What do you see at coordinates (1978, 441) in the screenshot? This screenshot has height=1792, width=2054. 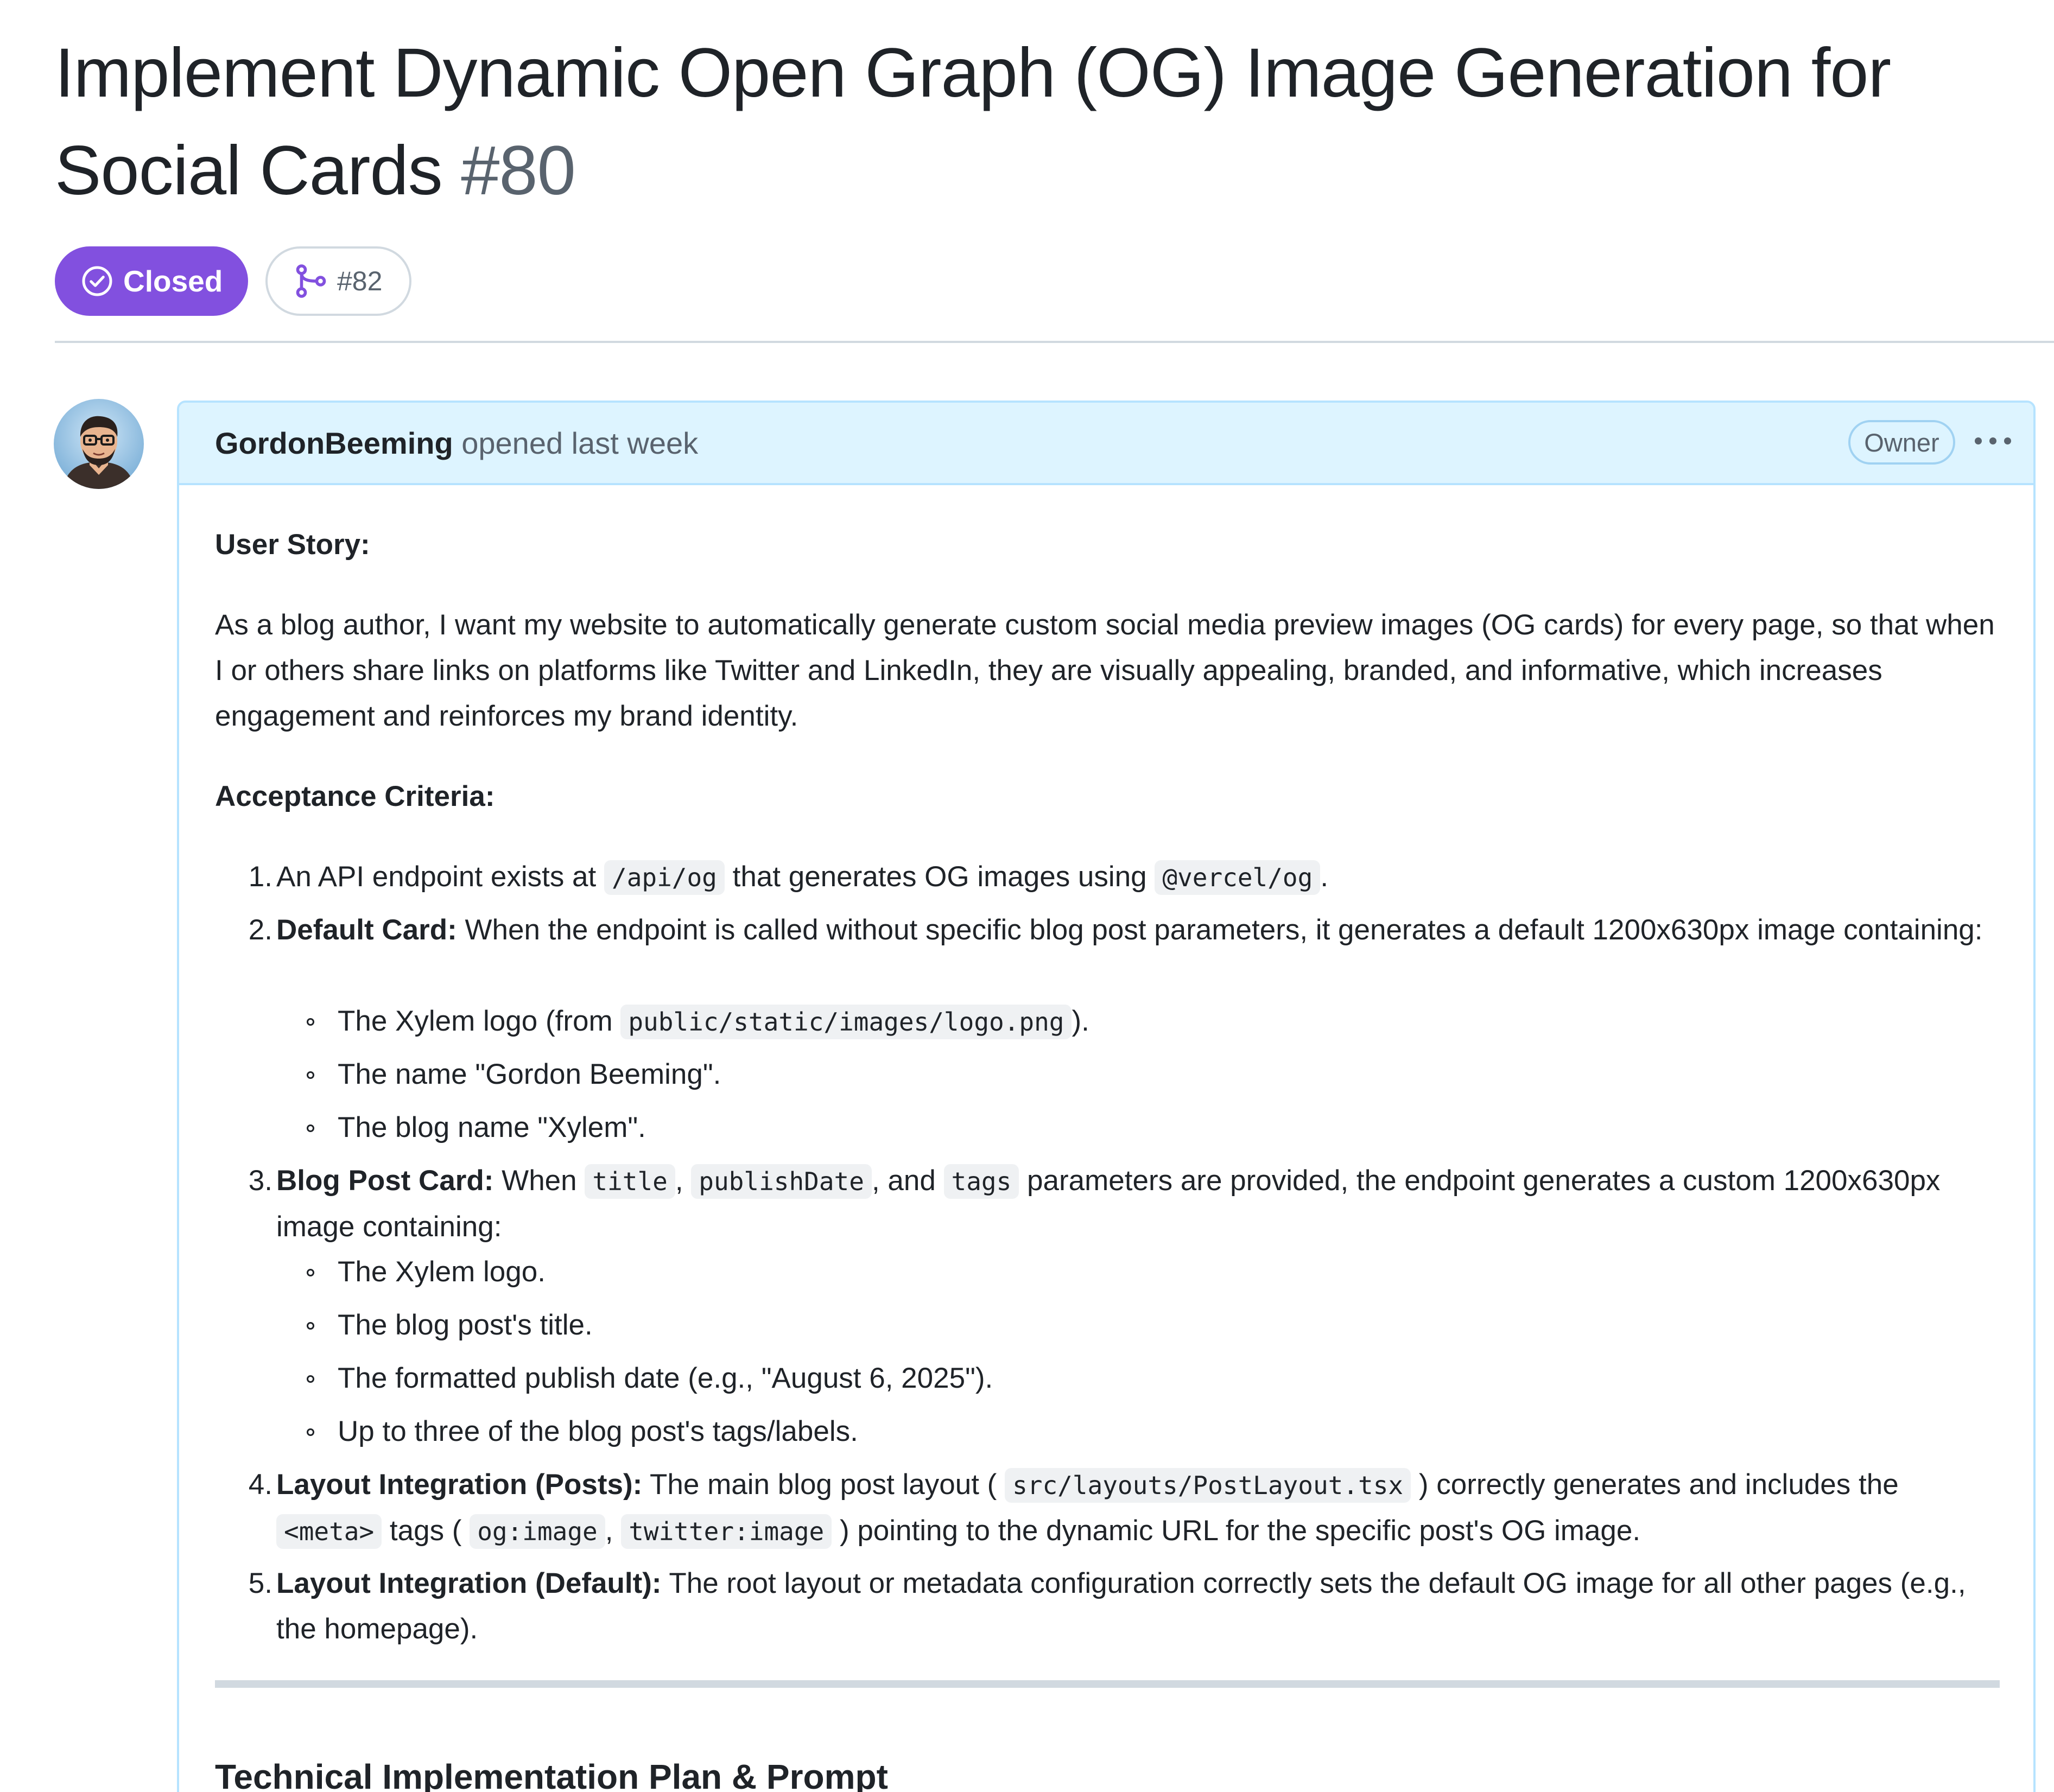 I see `kebab-horizontal-icon` at bounding box center [1978, 441].